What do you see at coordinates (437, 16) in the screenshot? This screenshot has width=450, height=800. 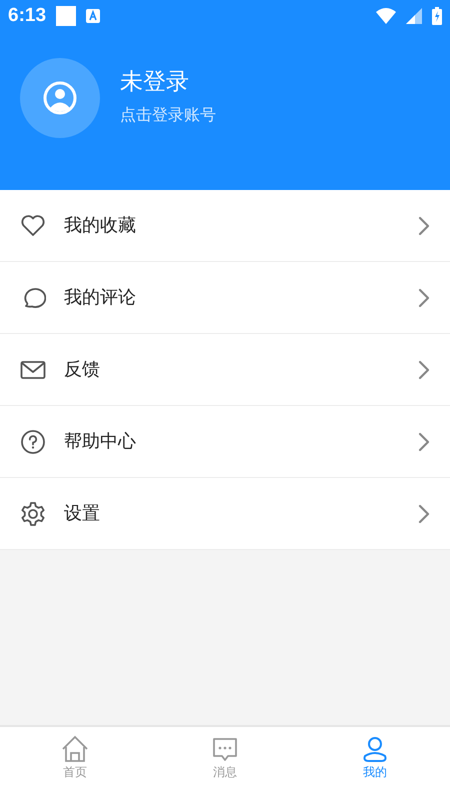 I see `battery-icon` at bounding box center [437, 16].